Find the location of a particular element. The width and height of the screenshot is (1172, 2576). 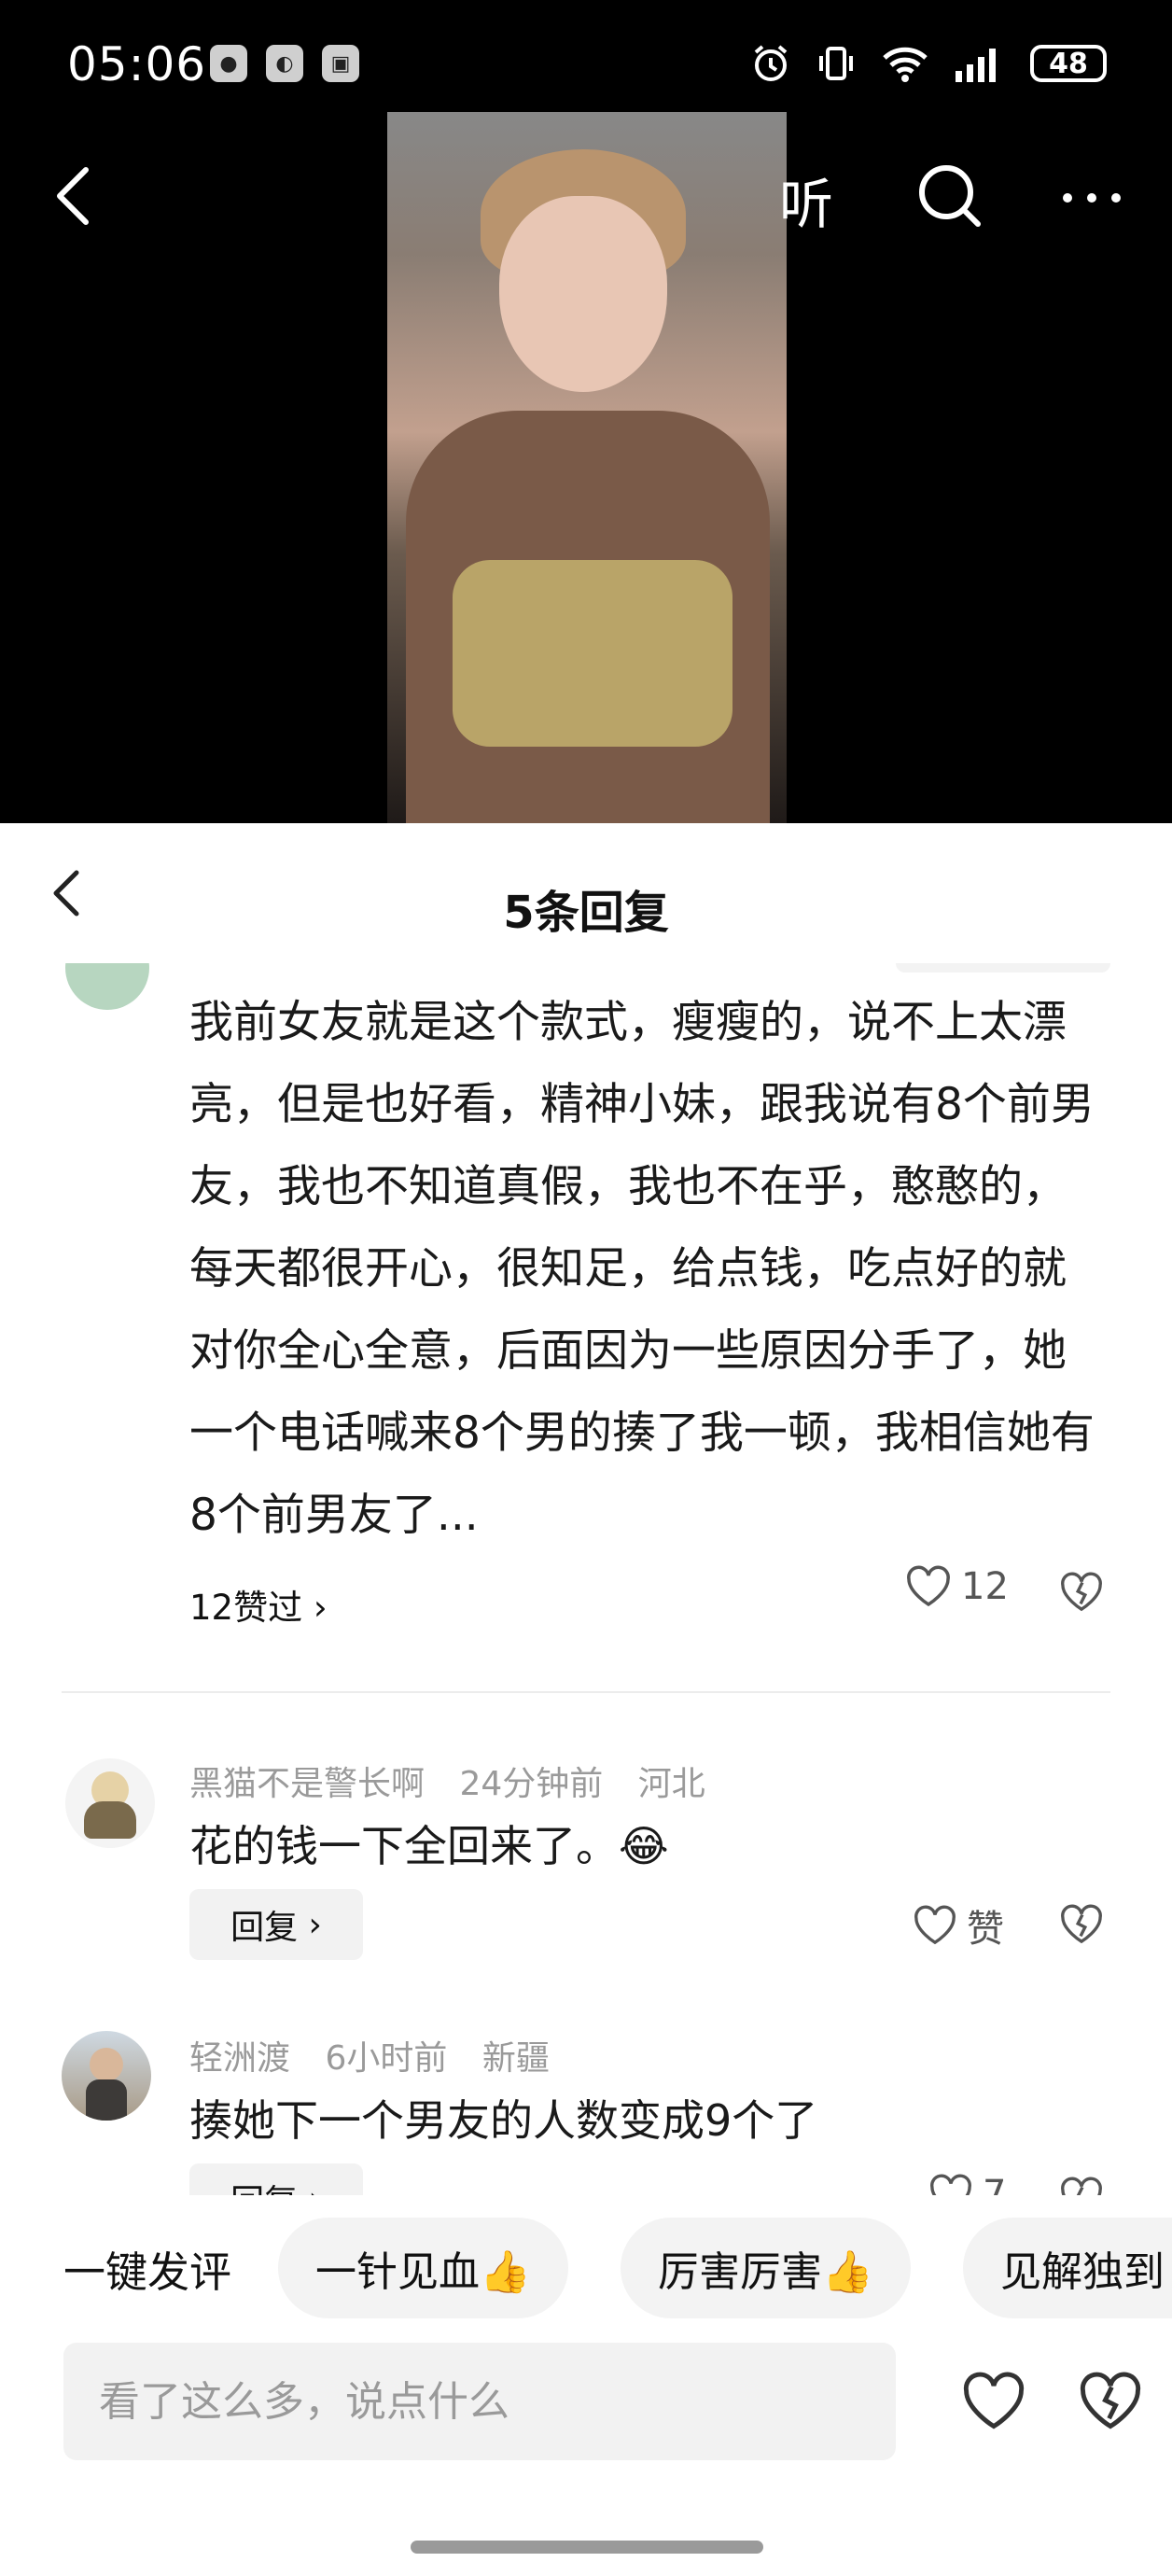

more-icon is located at coordinates (1091, 198).